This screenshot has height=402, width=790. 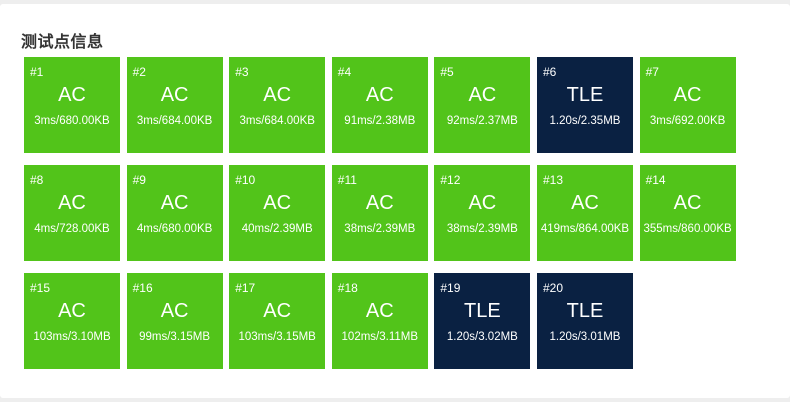 I want to click on testcase-stats: 102ms/3.11MB, so click(x=380, y=337).